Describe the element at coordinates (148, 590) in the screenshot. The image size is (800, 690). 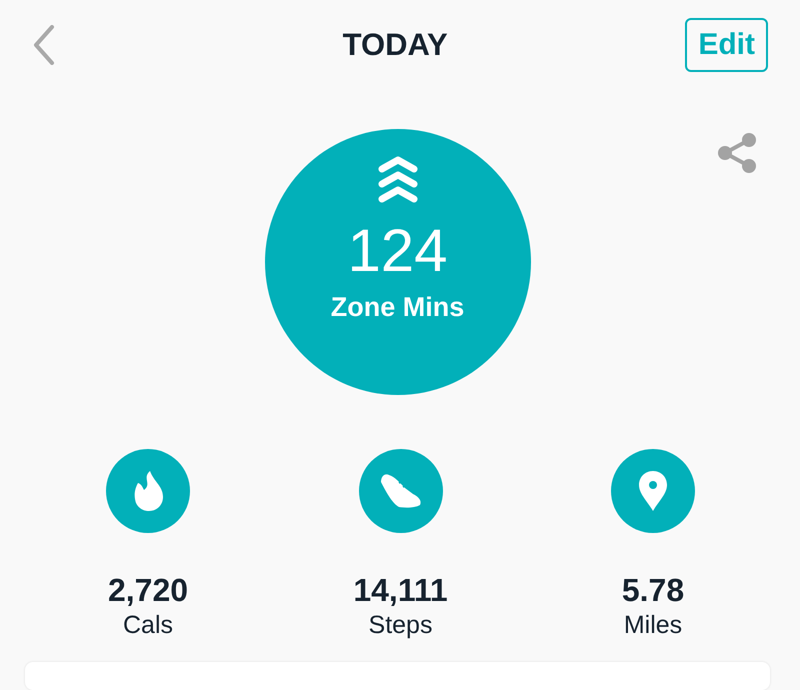
I see `stat-value: 2,720` at that location.